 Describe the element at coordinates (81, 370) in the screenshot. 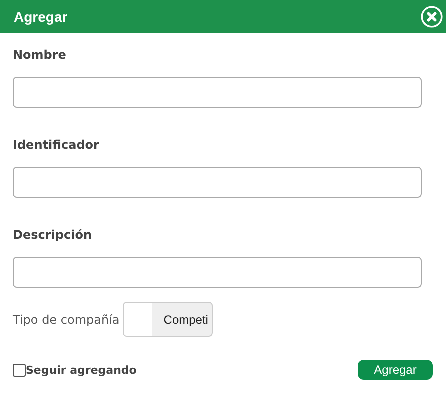

I see `checkbox-label: Seguir agregando` at that location.